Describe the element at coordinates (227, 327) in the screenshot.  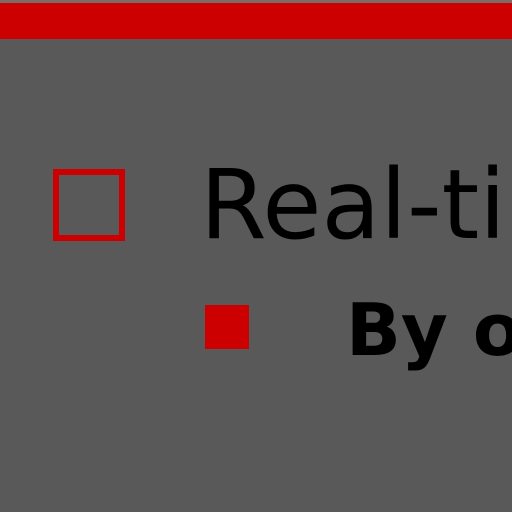
I see `filled-square-bullet-icon` at that location.